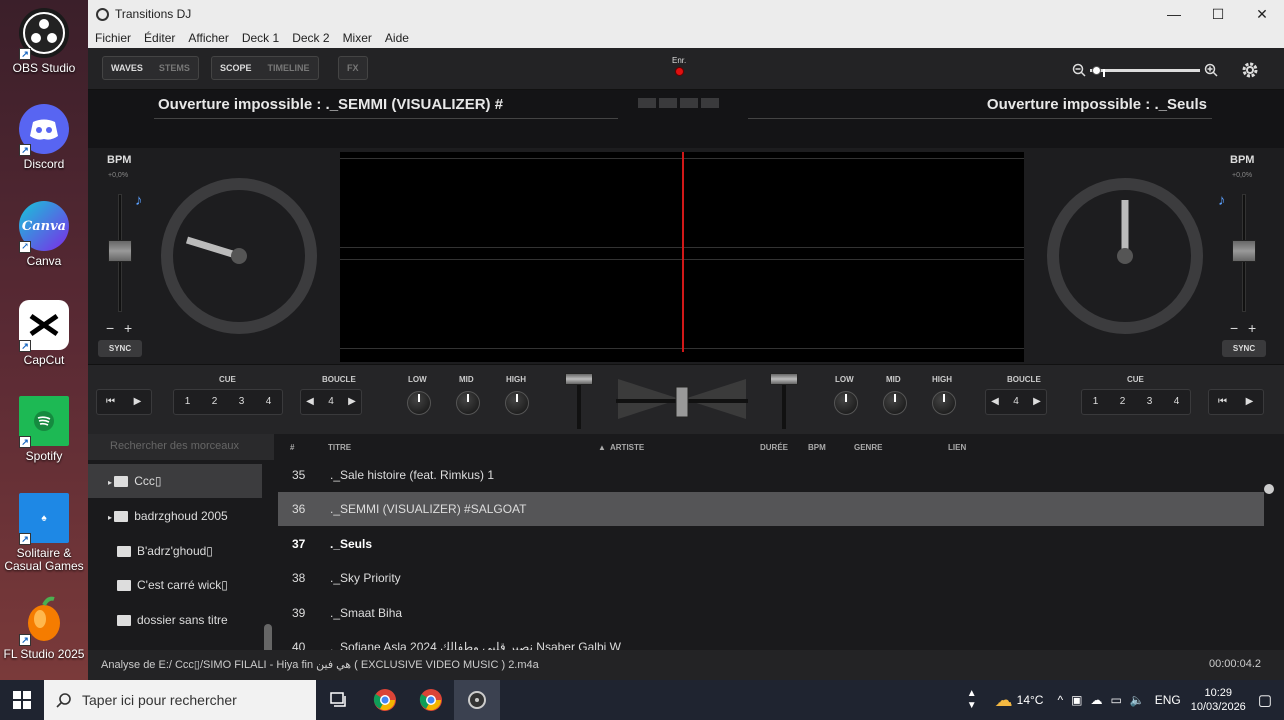 The height and width of the screenshot is (720, 1284). What do you see at coordinates (1079, 70) in the screenshot?
I see `zoom-out-icon` at bounding box center [1079, 70].